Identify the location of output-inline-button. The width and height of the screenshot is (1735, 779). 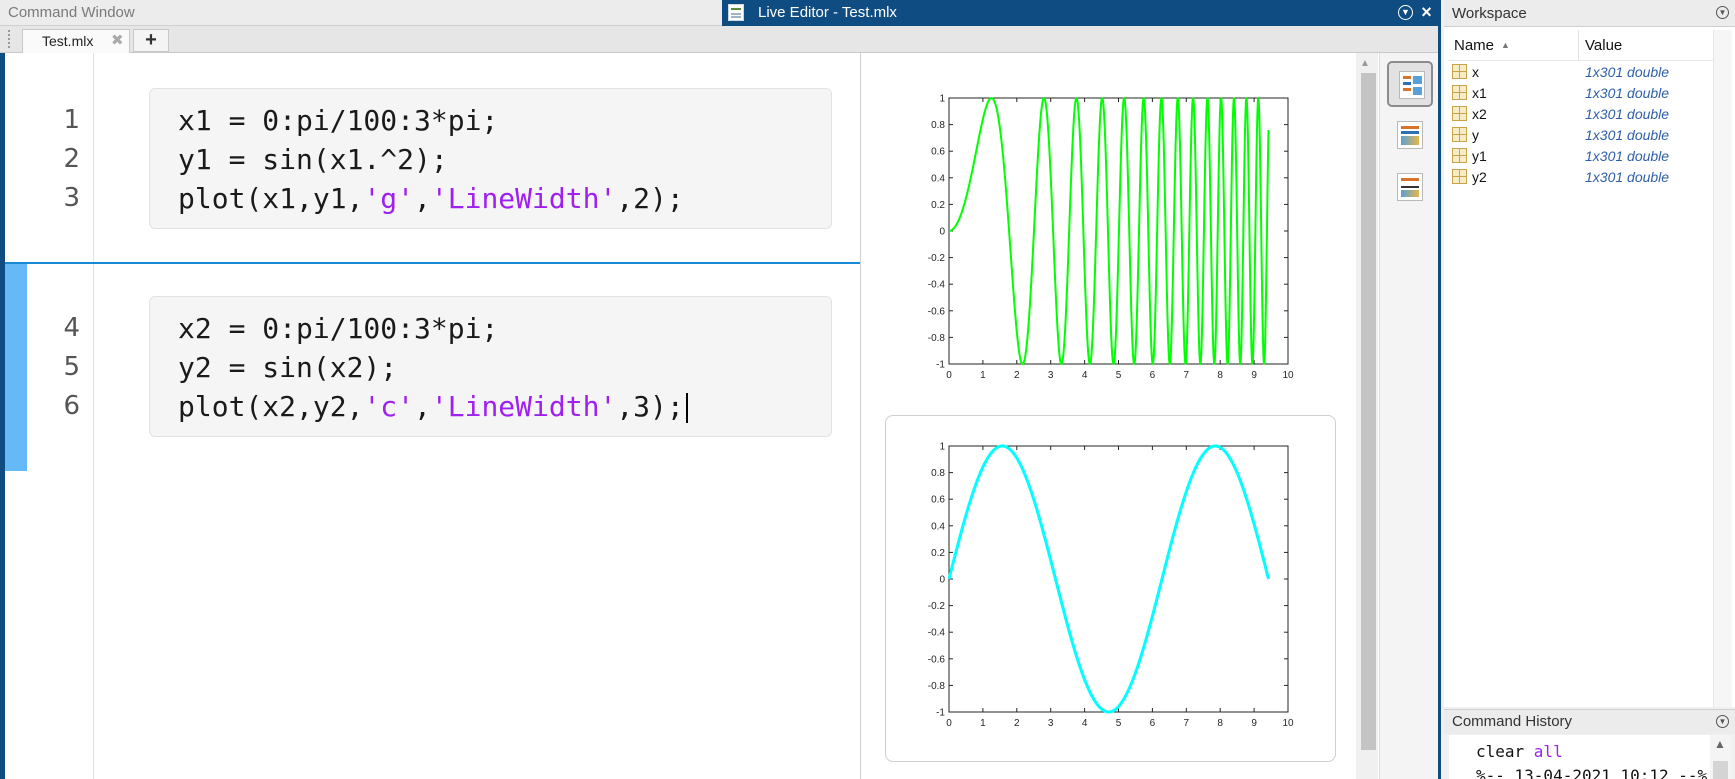
(1410, 84).